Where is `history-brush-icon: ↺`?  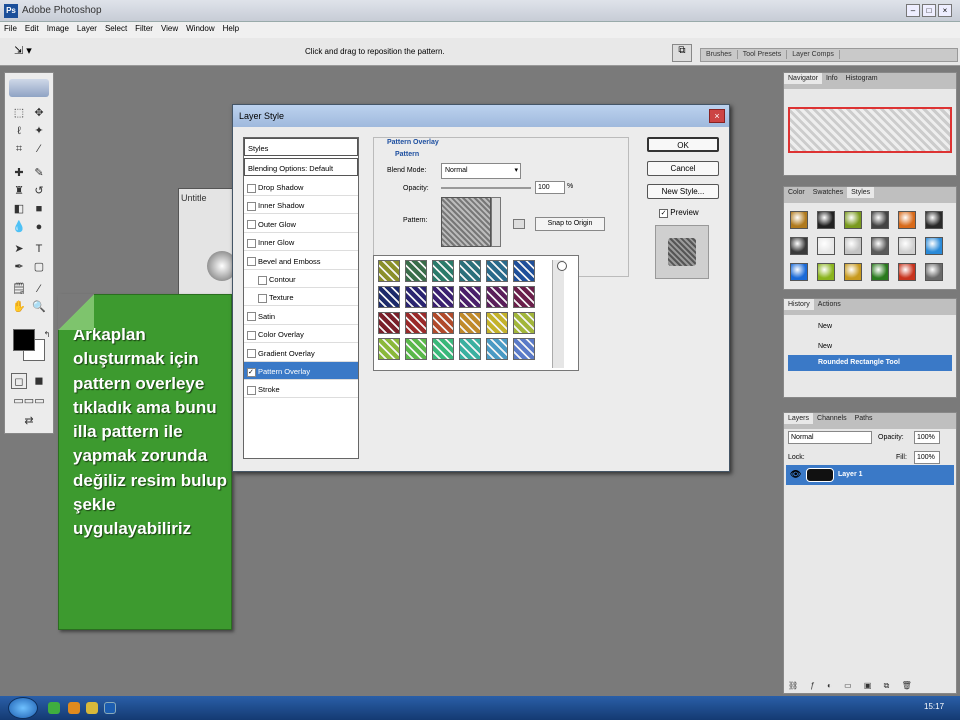 history-brush-icon: ↺ is located at coordinates (39, 191).